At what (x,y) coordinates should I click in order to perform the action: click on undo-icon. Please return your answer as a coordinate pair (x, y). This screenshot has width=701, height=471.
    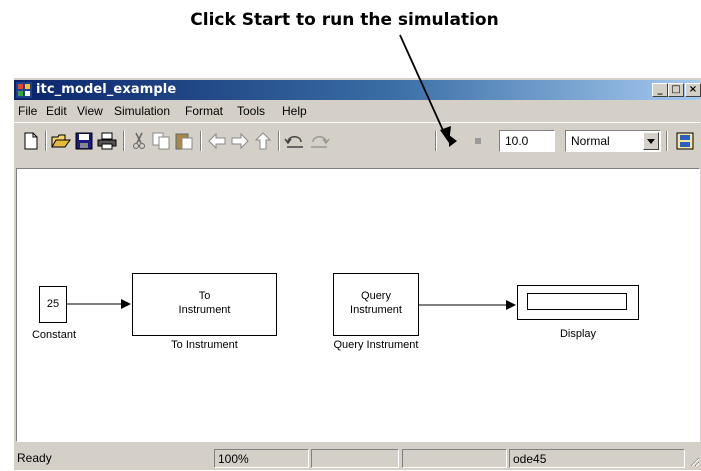
    Looking at the image, I should click on (295, 141).